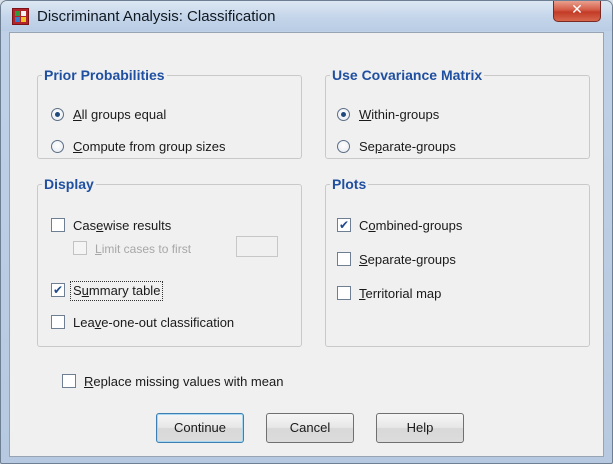 The width and height of the screenshot is (613, 464). Describe the element at coordinates (349, 184) in the screenshot. I see `plots-title: Plots` at that location.